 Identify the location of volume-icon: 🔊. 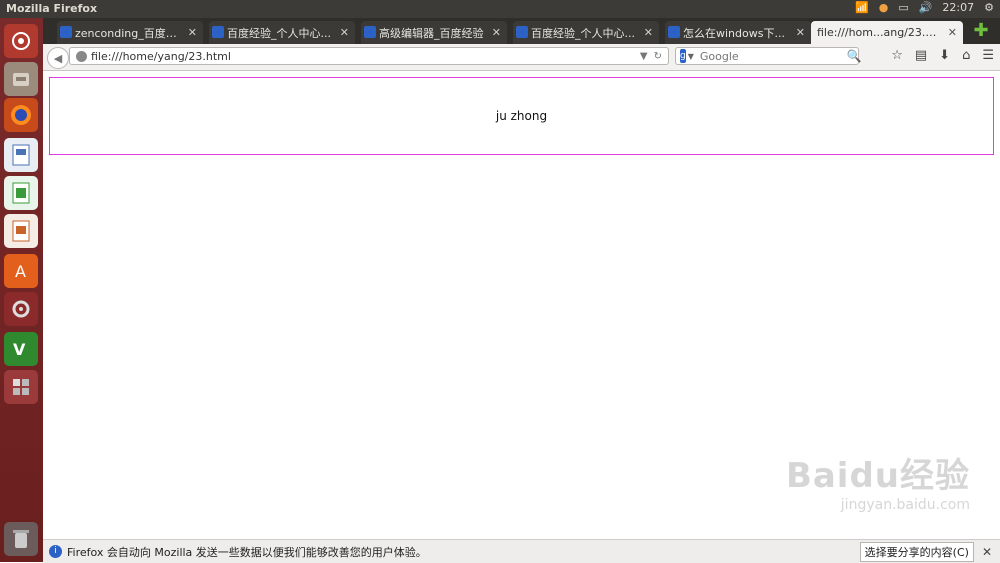
(926, 7).